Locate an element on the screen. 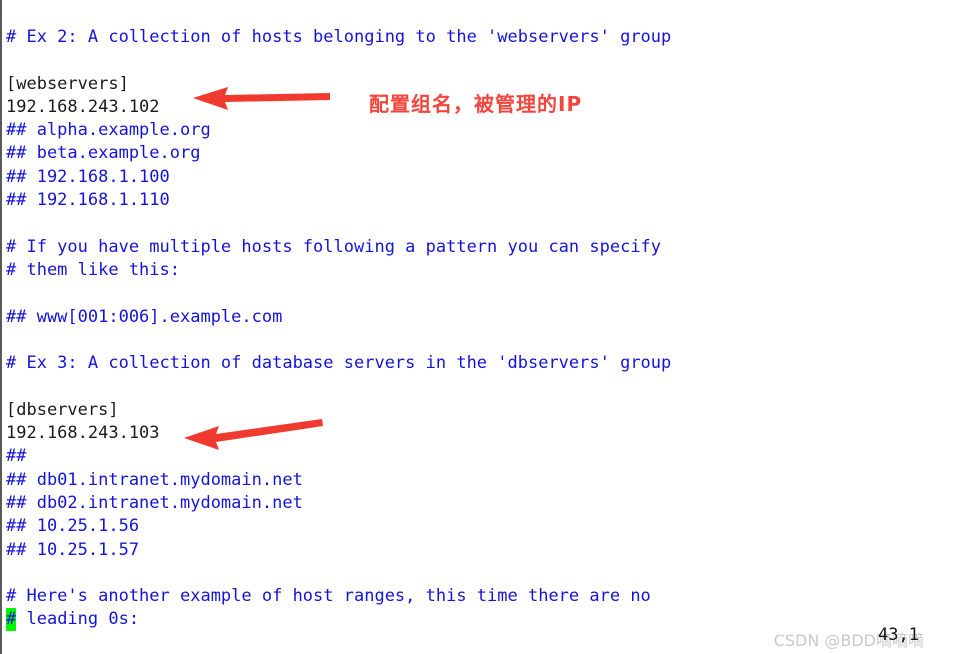 The width and height of the screenshot is (959, 654). editor-line: 192.168.243.103 is located at coordinates (482, 433).